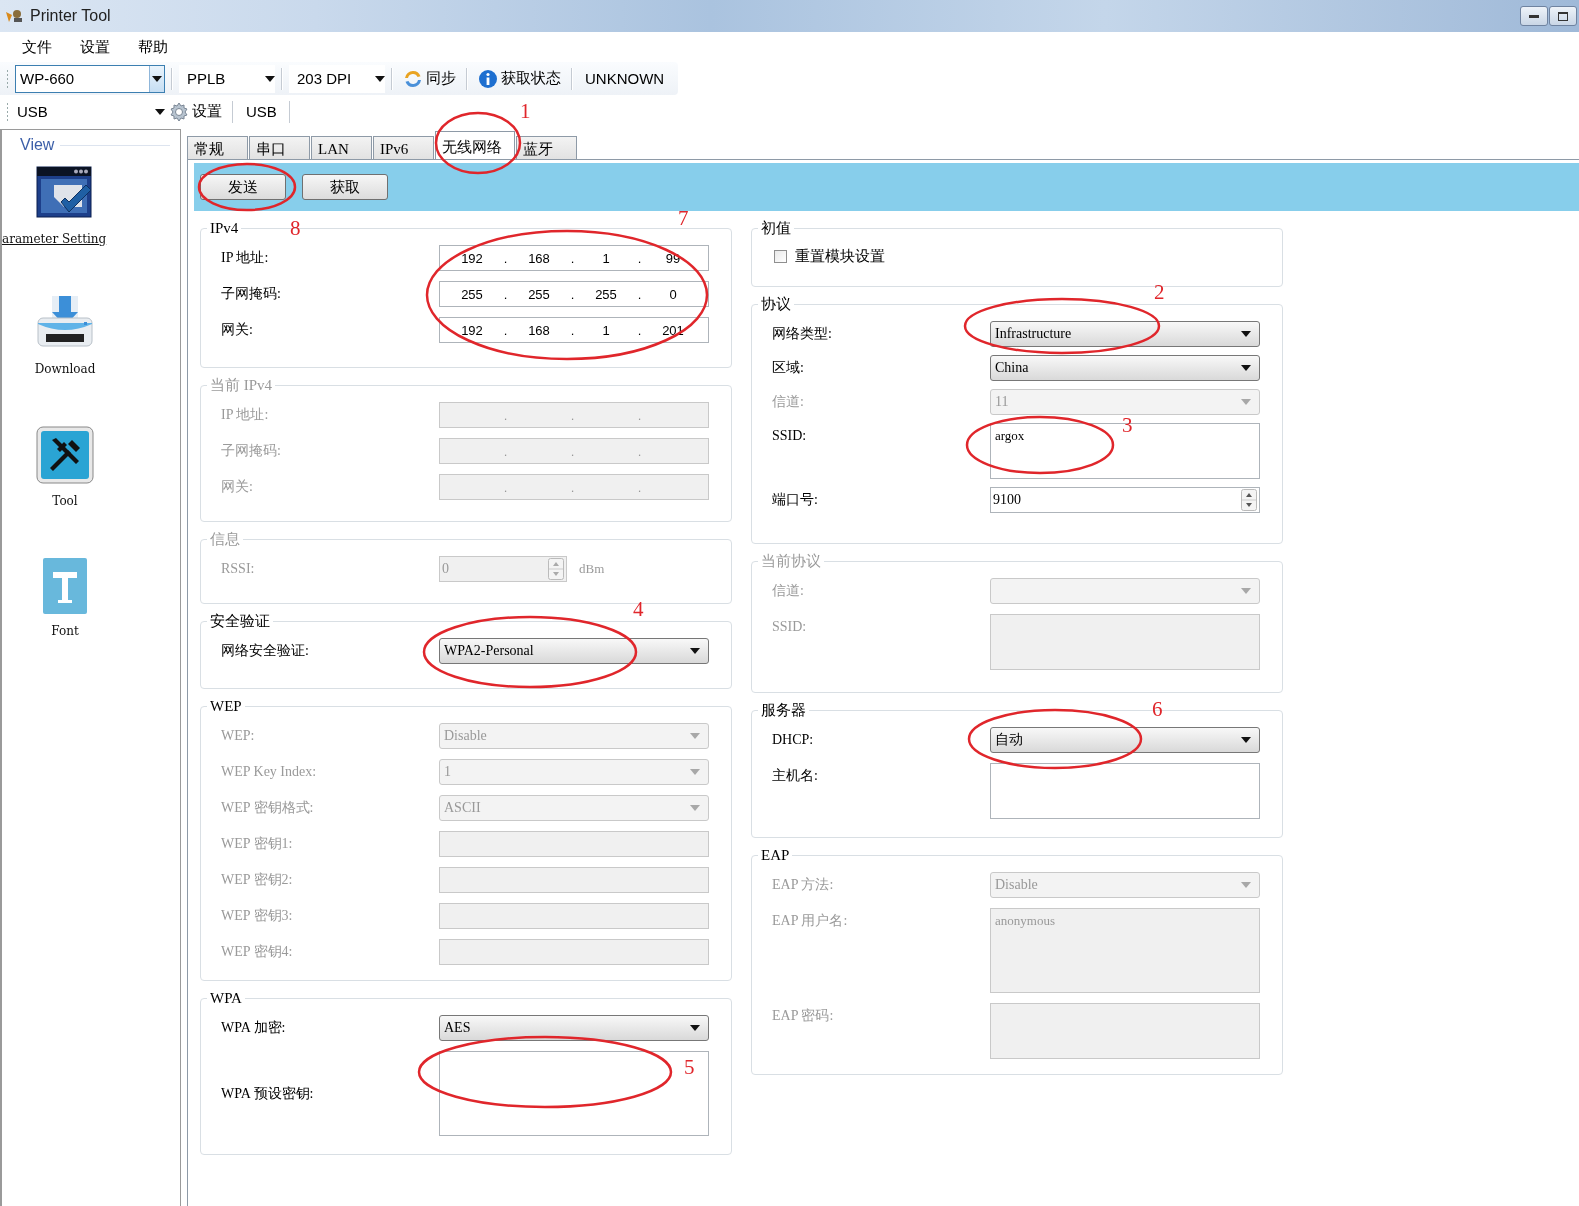  Describe the element at coordinates (241, 385) in the screenshot. I see `group-title: 当前 IPv4` at that location.